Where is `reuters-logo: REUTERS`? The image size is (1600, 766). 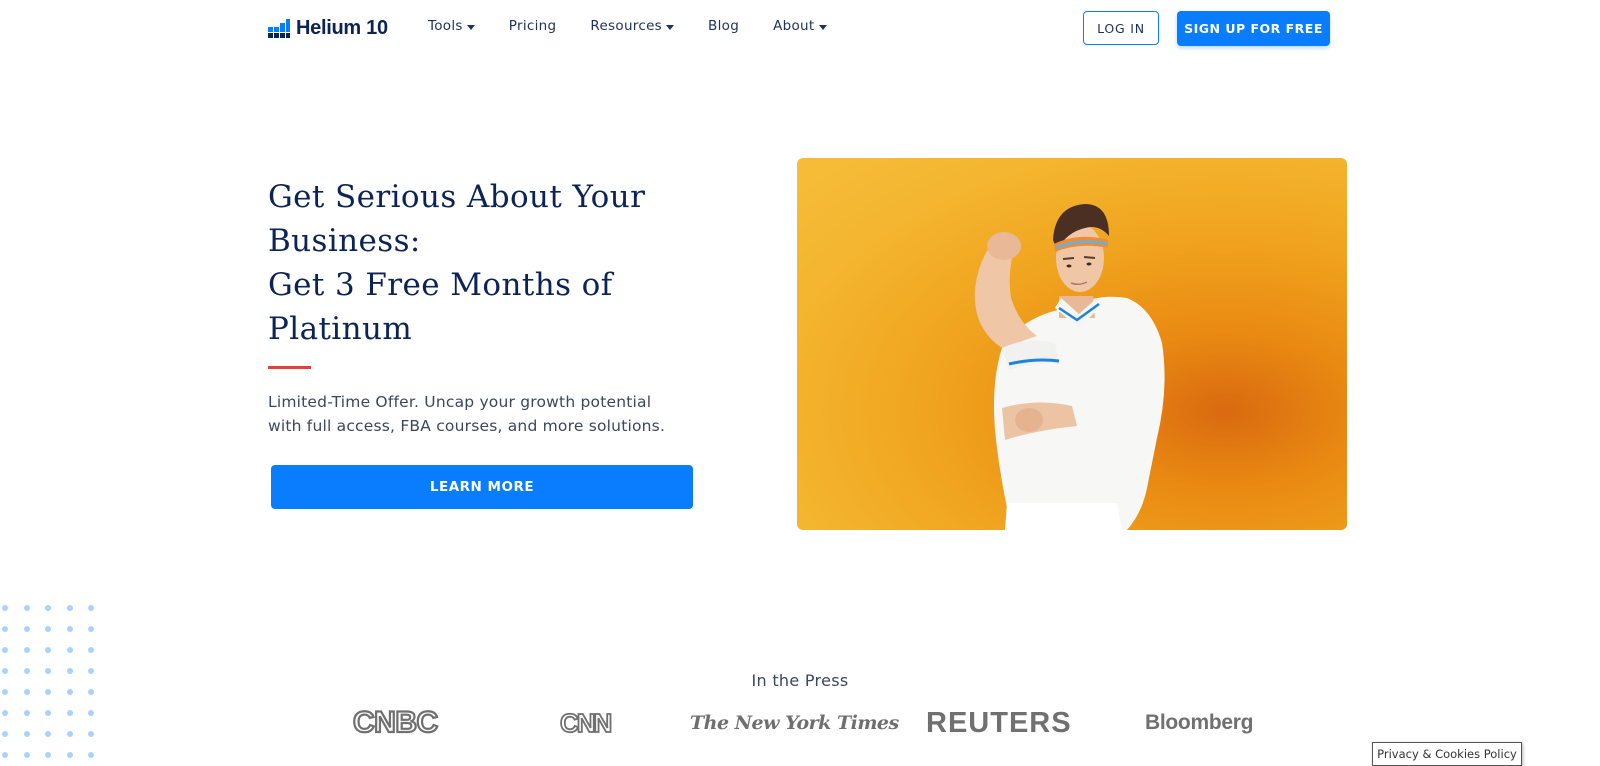 reuters-logo: REUTERS is located at coordinates (999, 723).